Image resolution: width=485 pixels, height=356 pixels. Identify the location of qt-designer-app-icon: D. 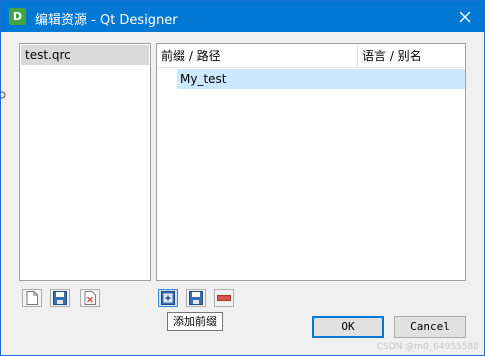
(17, 16).